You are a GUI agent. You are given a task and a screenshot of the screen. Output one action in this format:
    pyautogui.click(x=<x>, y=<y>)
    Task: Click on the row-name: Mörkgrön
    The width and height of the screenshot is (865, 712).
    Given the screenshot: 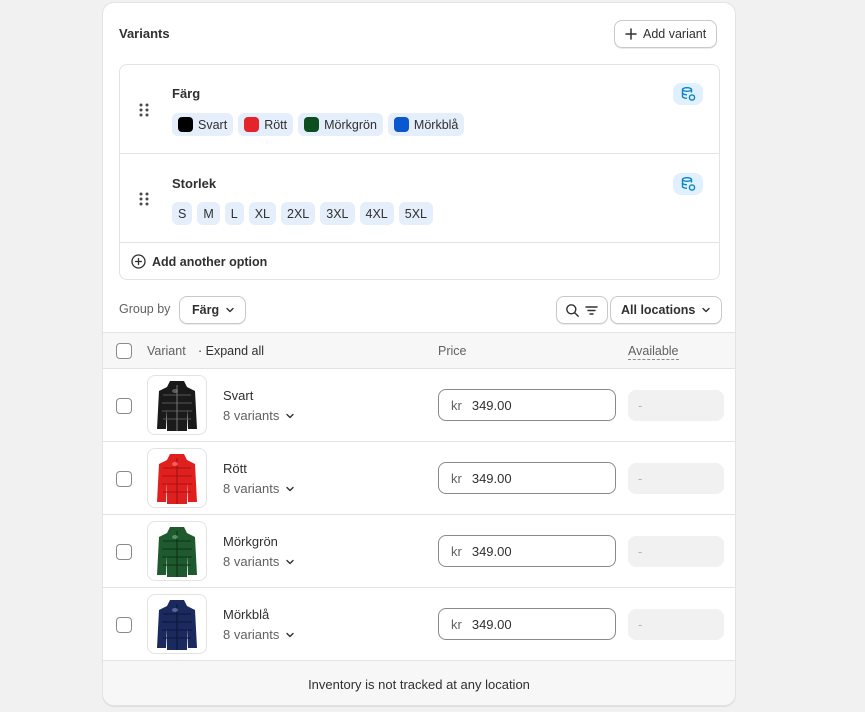 What is the action you would take?
    pyautogui.click(x=250, y=541)
    